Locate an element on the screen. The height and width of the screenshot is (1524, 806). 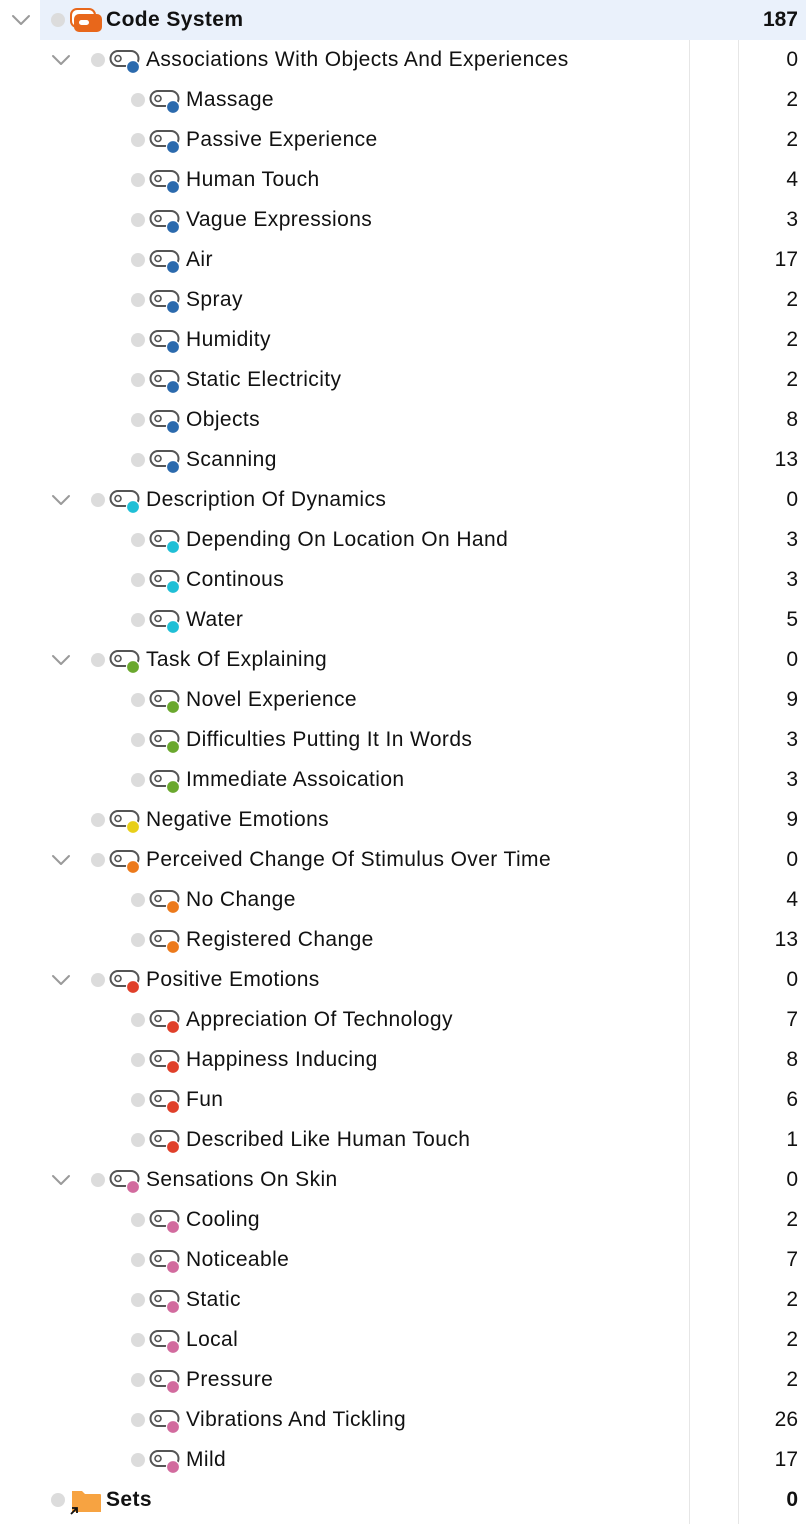
tree-row-subcode: Air 17 is located at coordinates (403, 260).